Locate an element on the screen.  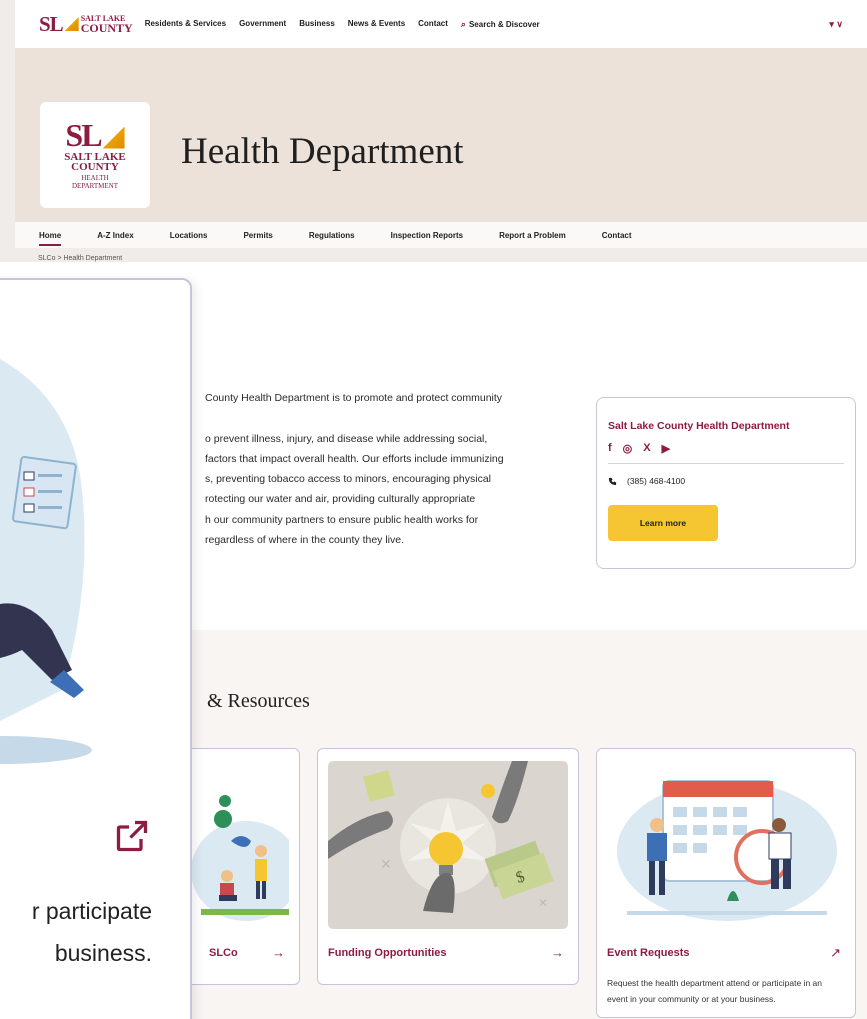
logo-line-3: HEALTH is located at coordinates (95, 177).